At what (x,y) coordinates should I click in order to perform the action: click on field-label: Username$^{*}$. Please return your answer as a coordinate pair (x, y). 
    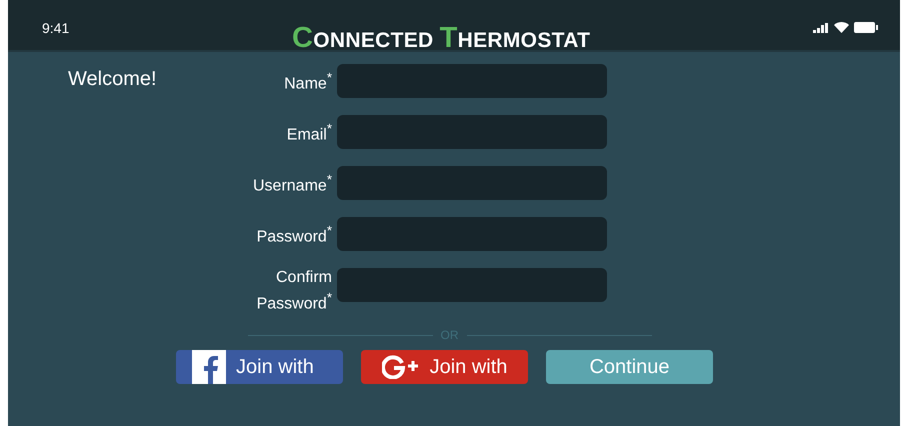
    Looking at the image, I should click on (292, 183).